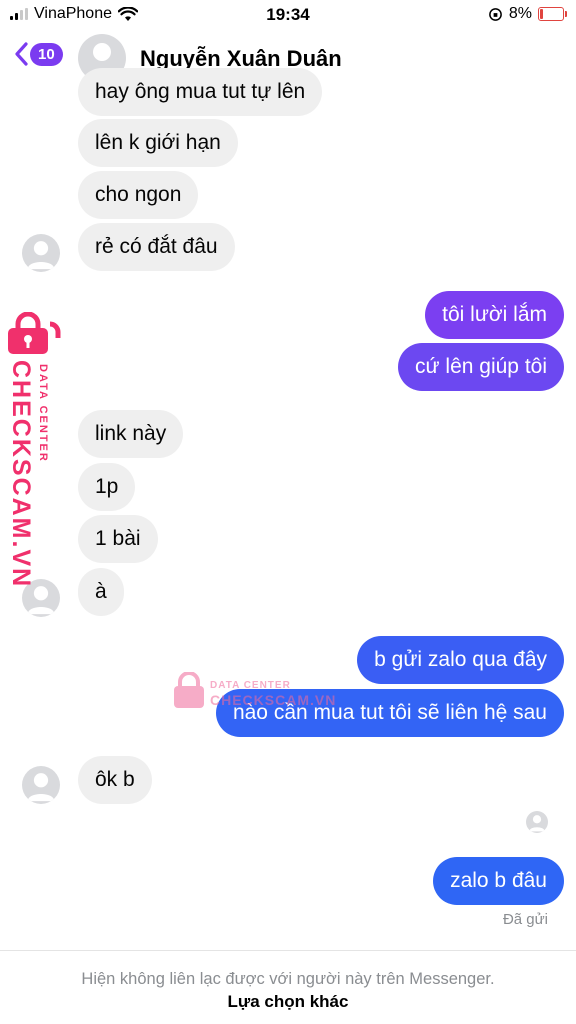 This screenshot has height=1024, width=576. Describe the element at coordinates (525, 919) in the screenshot. I see `delivery-status: Đã gửi` at that location.